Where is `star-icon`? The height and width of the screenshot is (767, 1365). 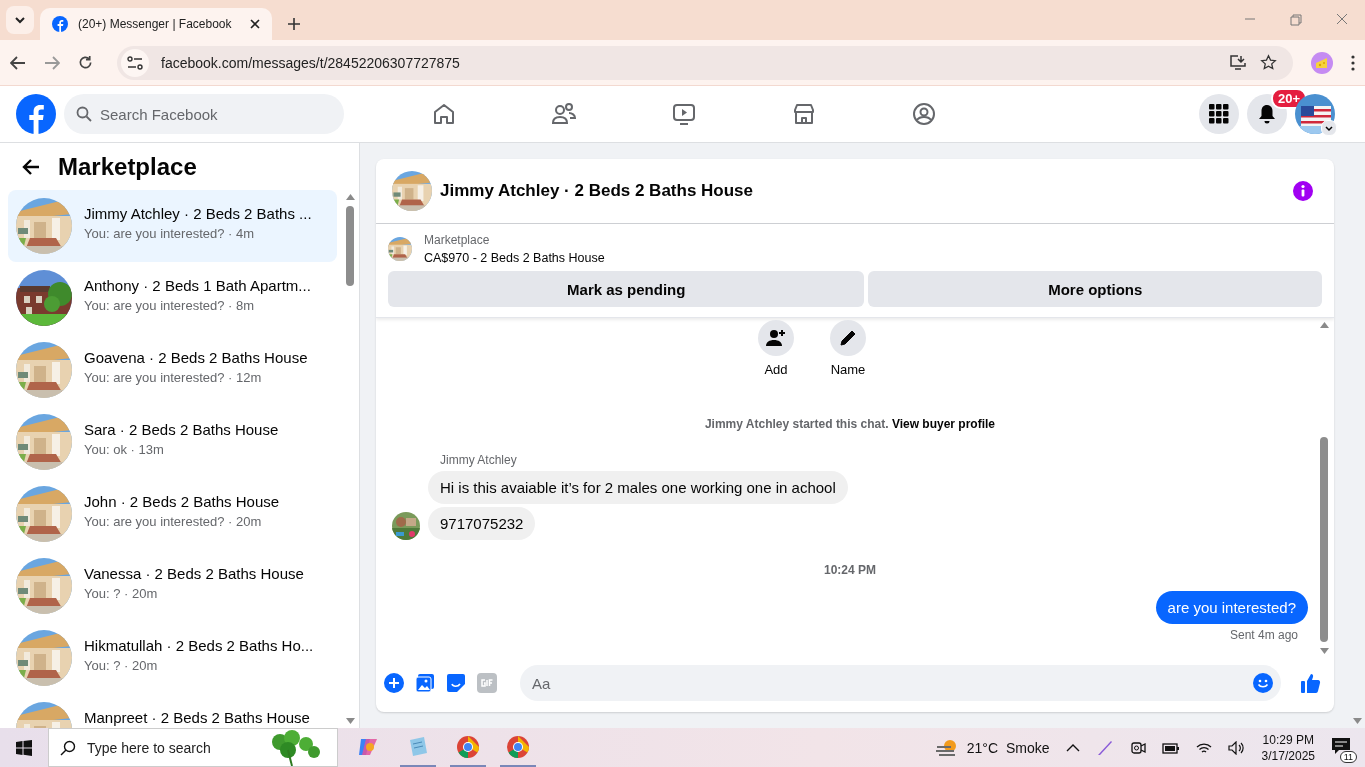 star-icon is located at coordinates (1268, 62).